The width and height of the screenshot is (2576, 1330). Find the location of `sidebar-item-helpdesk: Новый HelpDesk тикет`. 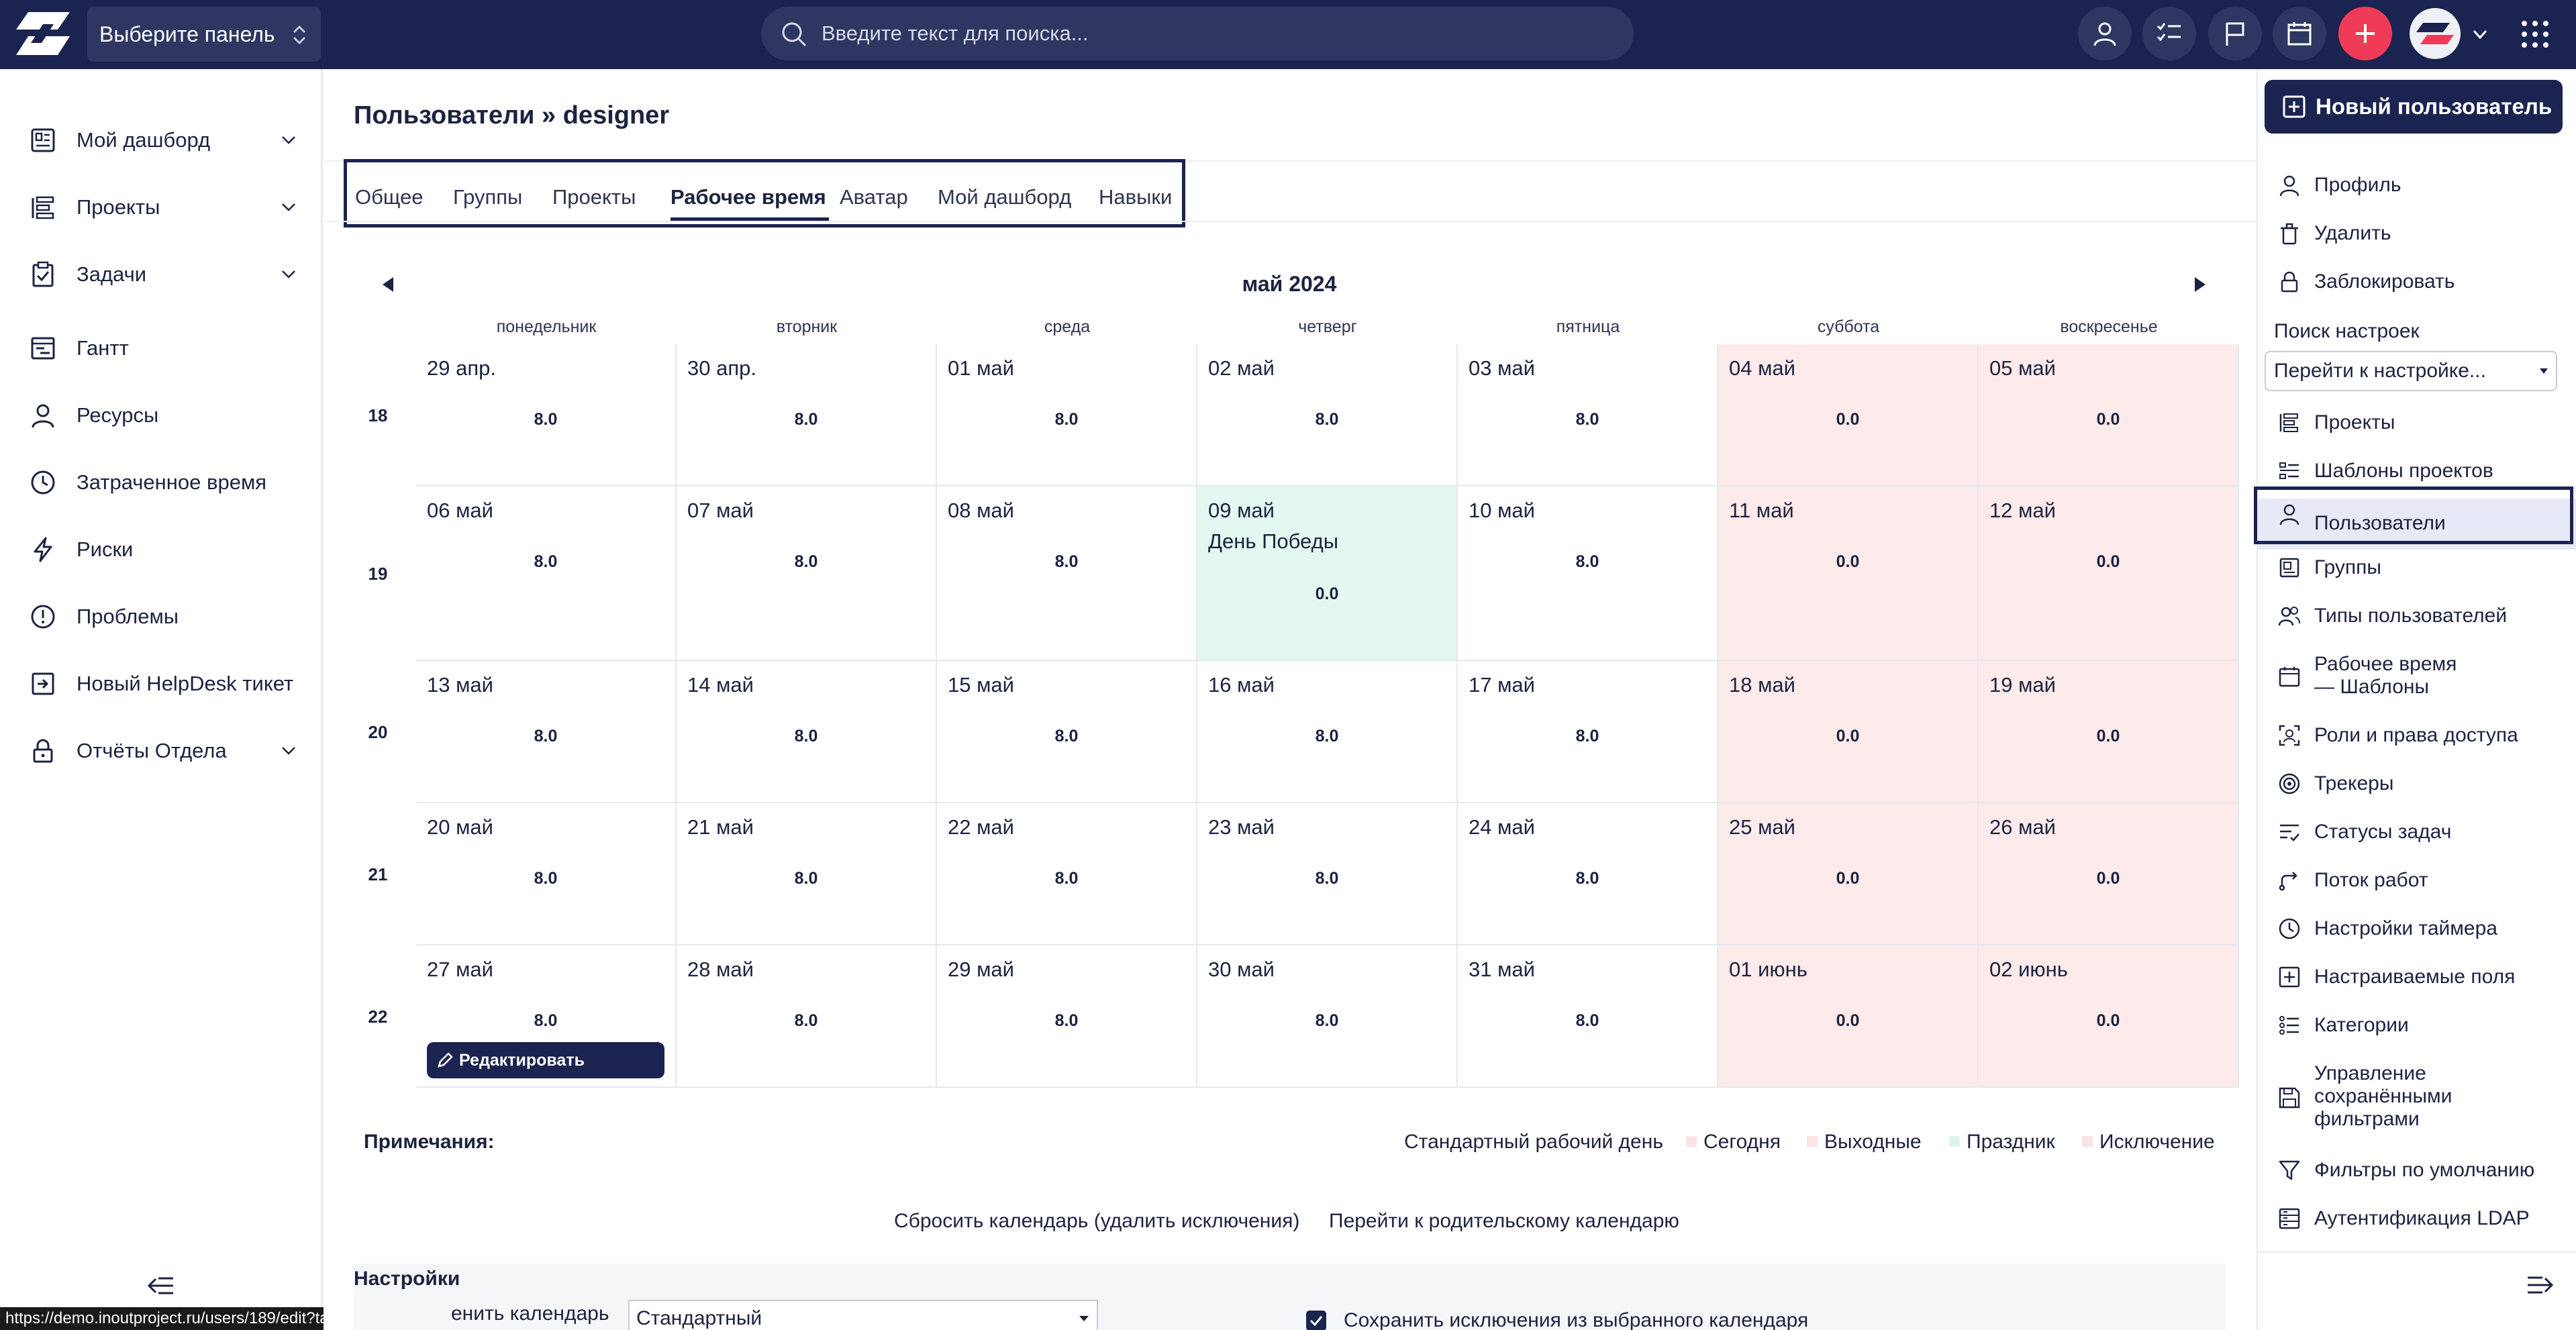

sidebar-item-helpdesk: Новый HelpDesk тикет is located at coordinates (161, 684).